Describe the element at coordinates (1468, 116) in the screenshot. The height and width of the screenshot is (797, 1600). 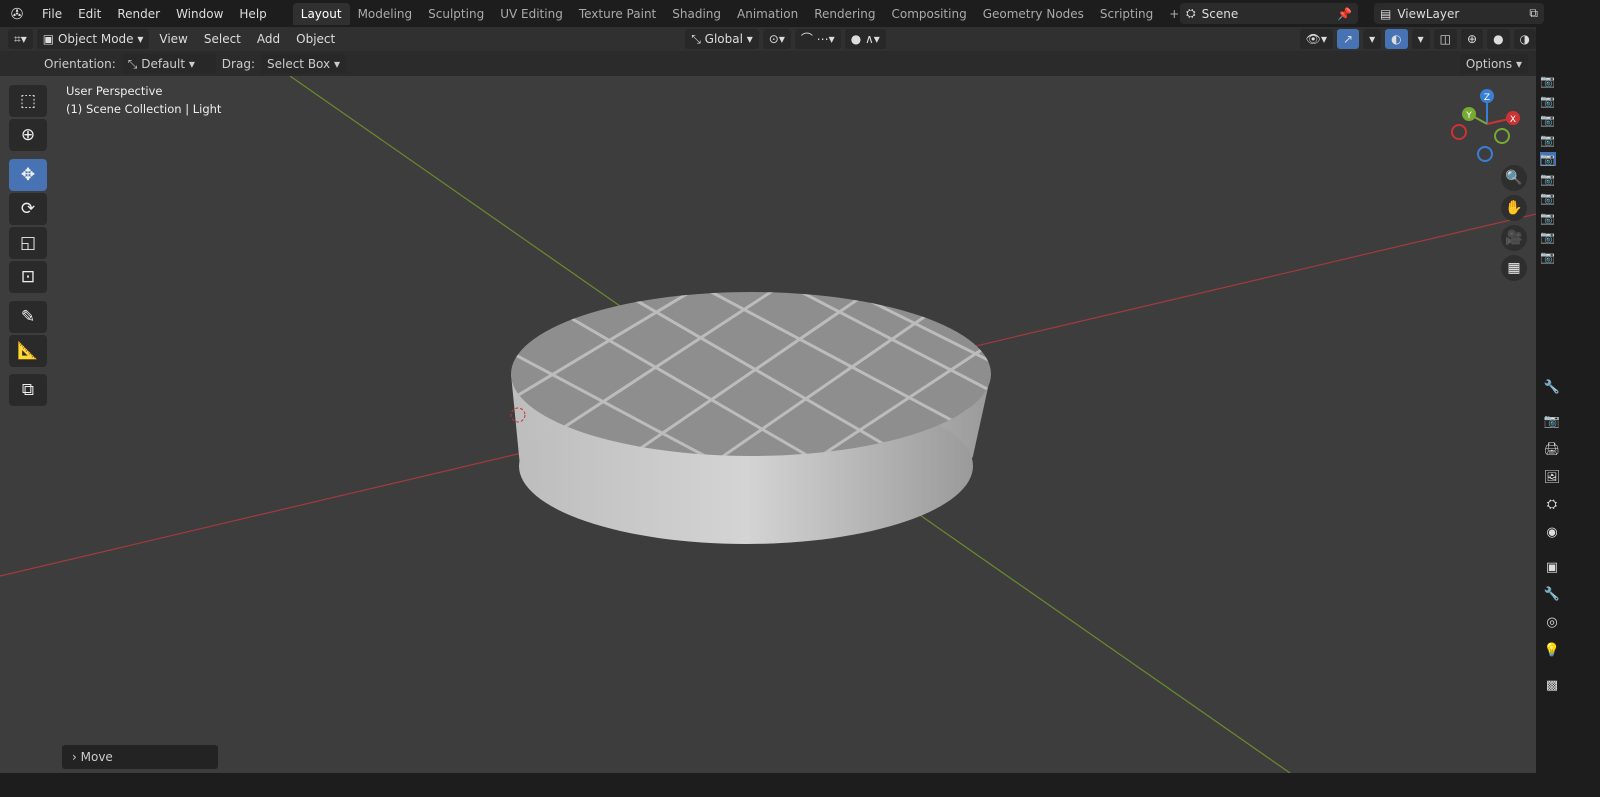
I see `gizmo-y-label: Y` at that location.